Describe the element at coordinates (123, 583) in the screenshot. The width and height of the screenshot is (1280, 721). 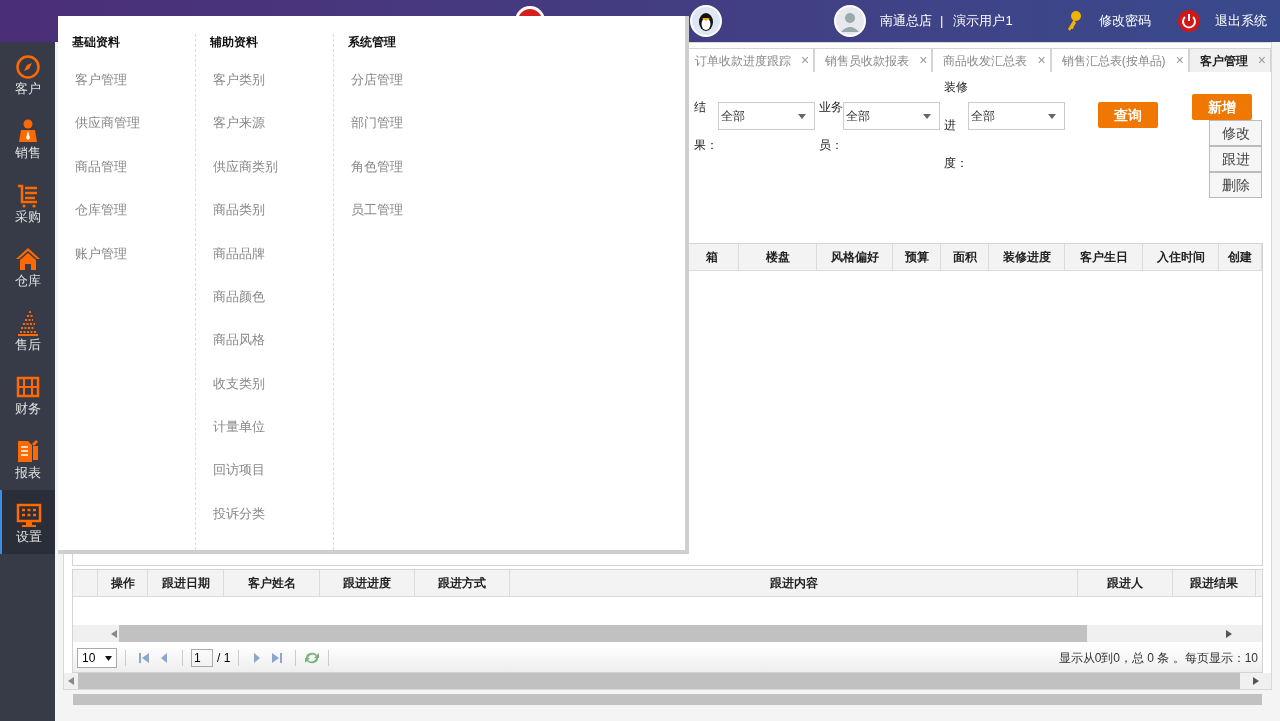
I see `column-header: 操作` at that location.